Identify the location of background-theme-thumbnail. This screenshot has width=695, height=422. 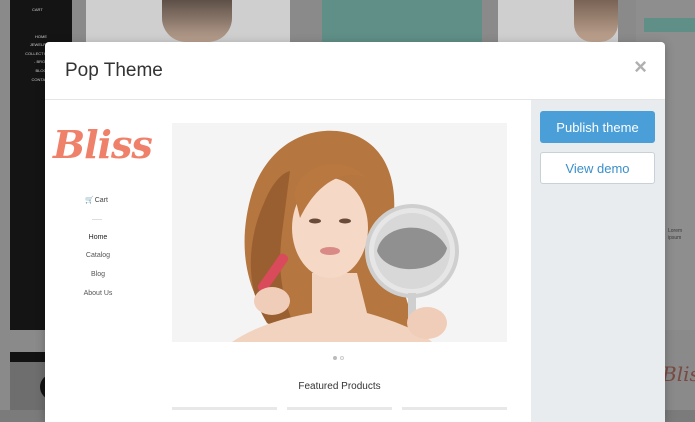
(188, 21).